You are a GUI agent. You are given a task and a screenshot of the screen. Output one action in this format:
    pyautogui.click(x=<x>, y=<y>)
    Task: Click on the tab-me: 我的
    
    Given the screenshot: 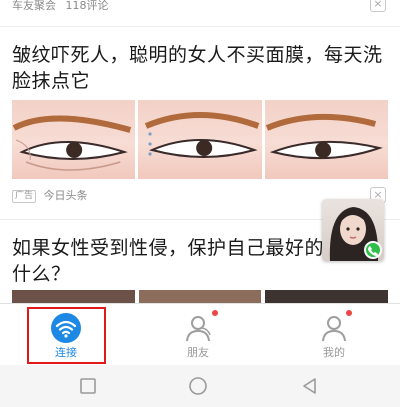 What is the action you would take?
    pyautogui.click(x=334, y=335)
    